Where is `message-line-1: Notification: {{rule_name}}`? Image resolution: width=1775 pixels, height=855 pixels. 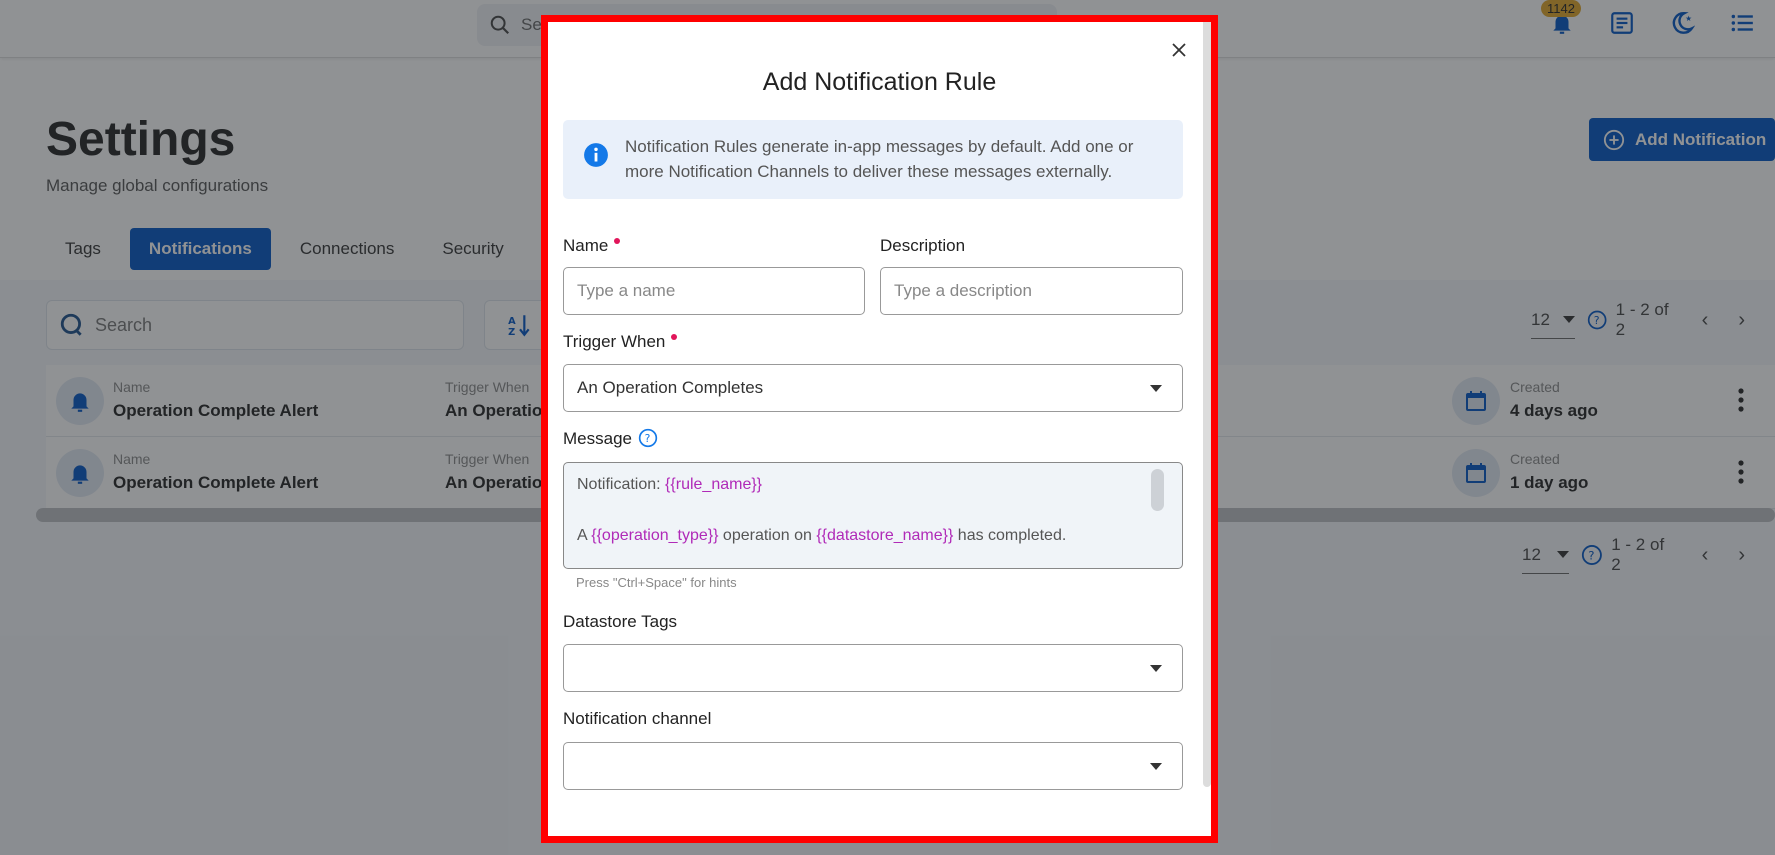
message-line-1: Notification: {{rule_name}} is located at coordinates (669, 485).